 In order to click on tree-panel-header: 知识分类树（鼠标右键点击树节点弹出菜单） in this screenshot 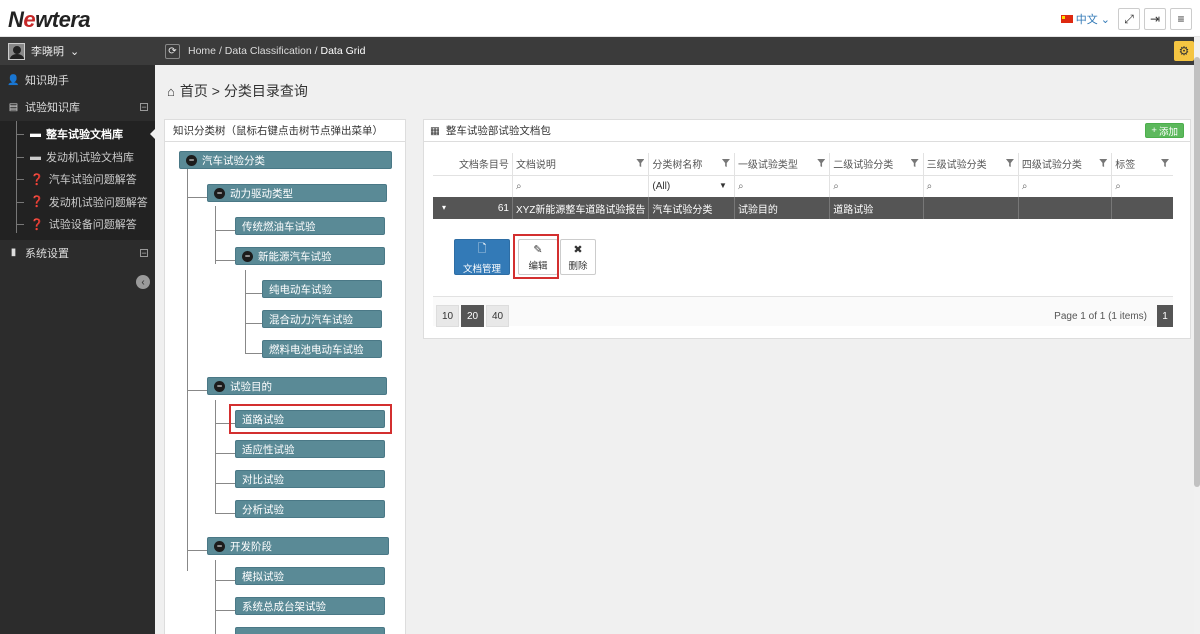, I will do `click(285, 131)`.